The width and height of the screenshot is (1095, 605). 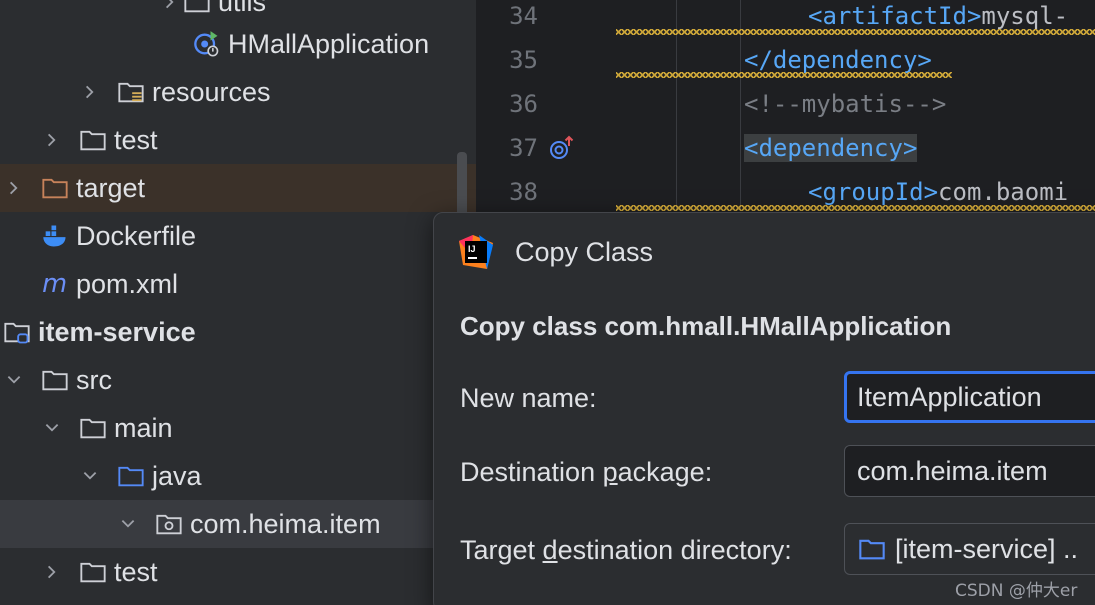 What do you see at coordinates (831, 148) in the screenshot?
I see `code-tag: <dependency>` at bounding box center [831, 148].